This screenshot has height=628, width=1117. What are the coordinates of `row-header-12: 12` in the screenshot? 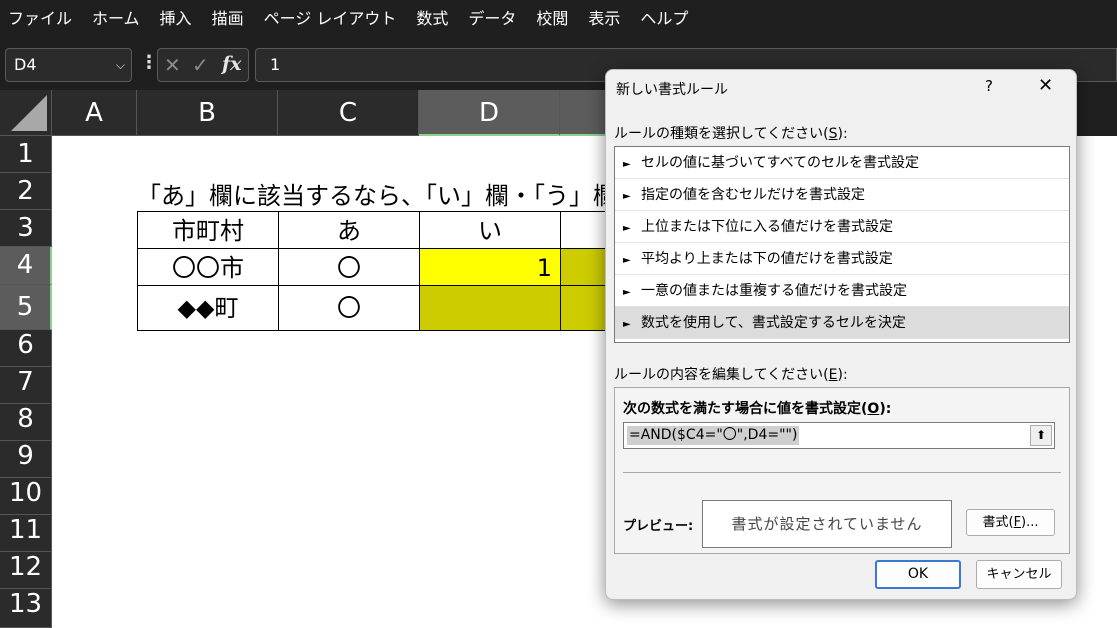 It's located at (26, 570).